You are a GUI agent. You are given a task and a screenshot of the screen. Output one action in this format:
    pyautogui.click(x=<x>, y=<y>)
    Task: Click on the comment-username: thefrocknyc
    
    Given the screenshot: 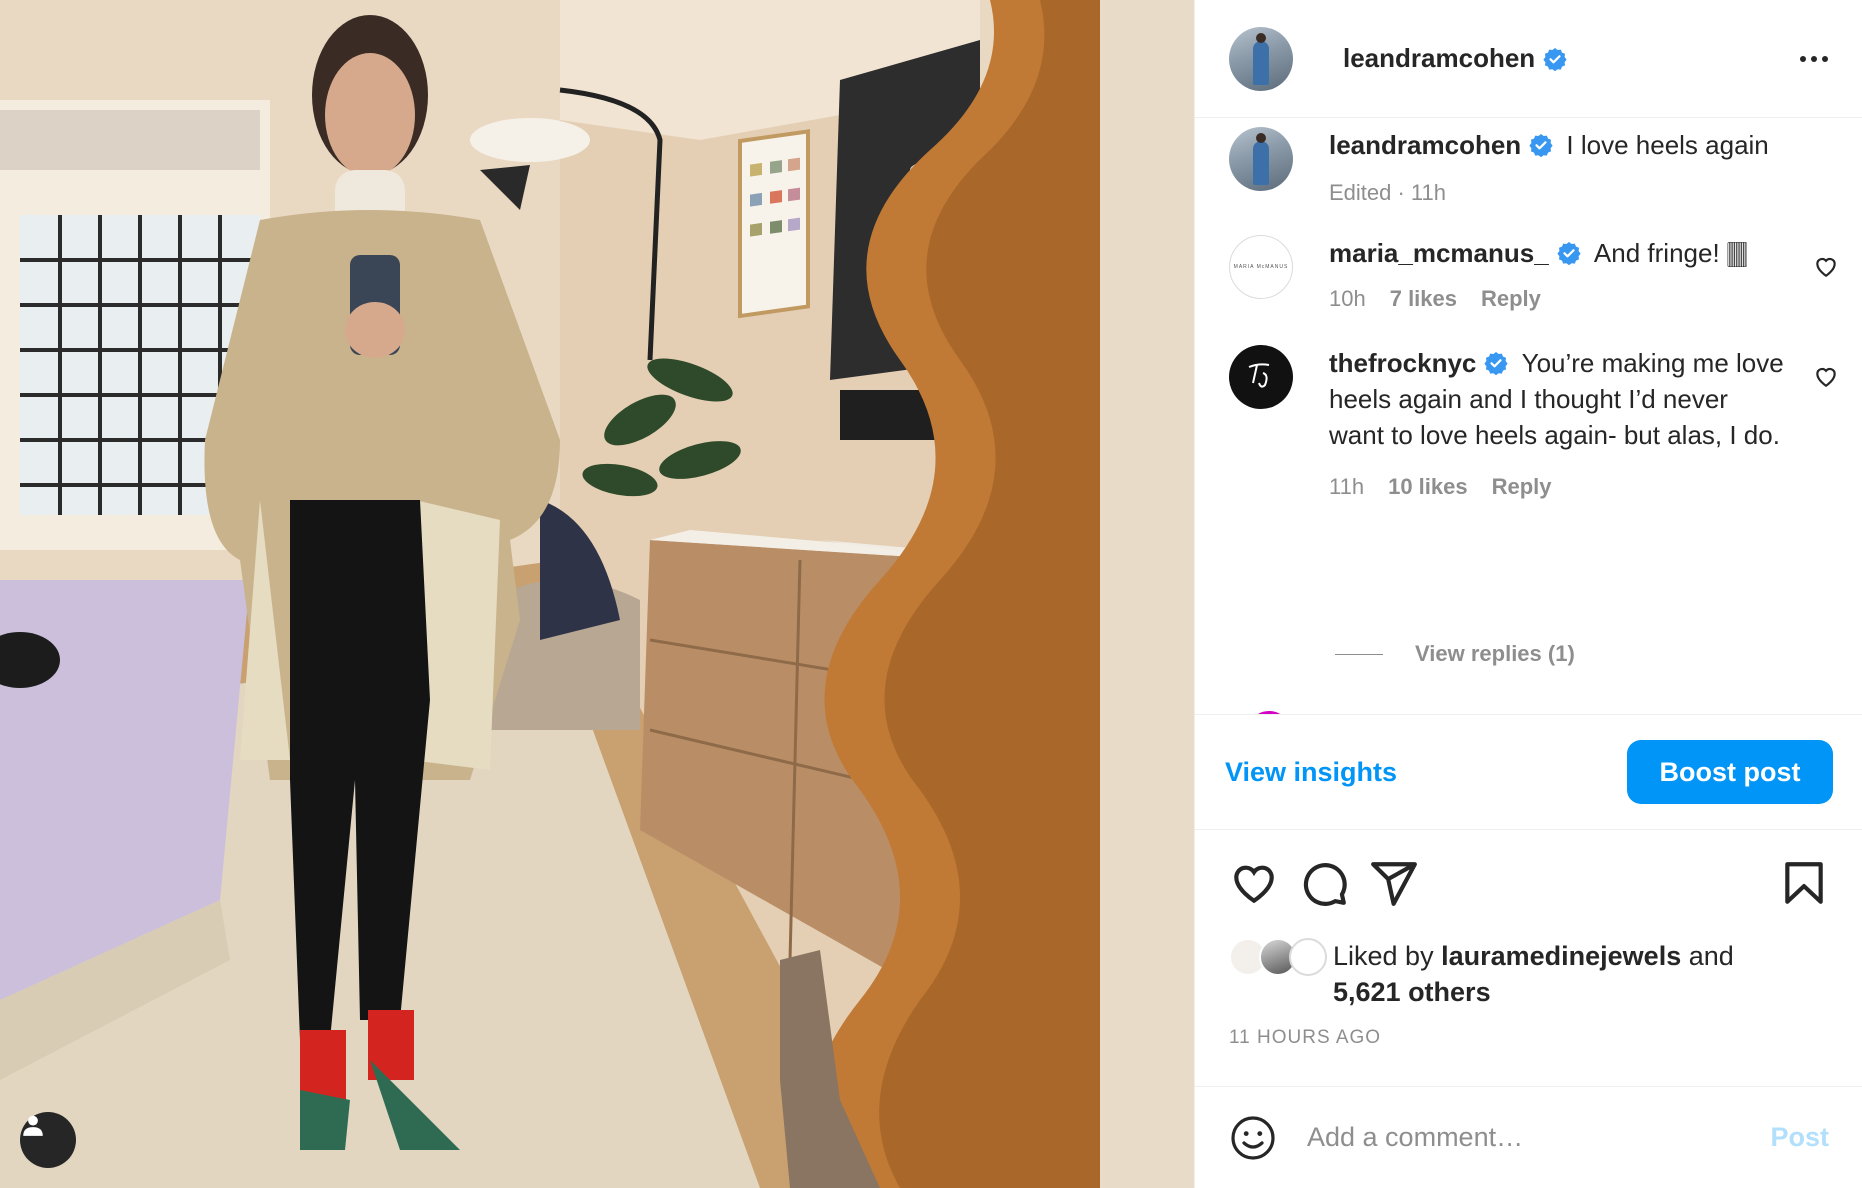 What is the action you would take?
    pyautogui.click(x=1402, y=363)
    